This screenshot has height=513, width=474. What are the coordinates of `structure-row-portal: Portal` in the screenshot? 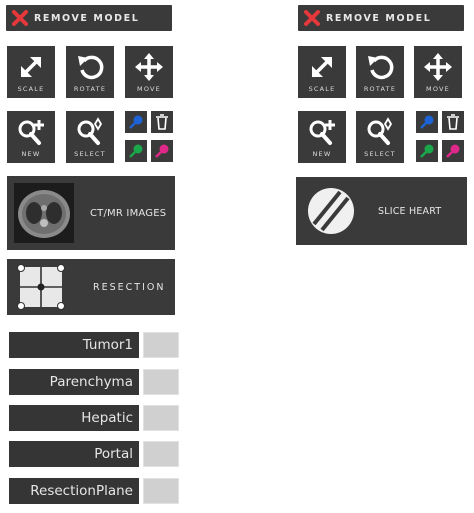 It's located at (94, 454).